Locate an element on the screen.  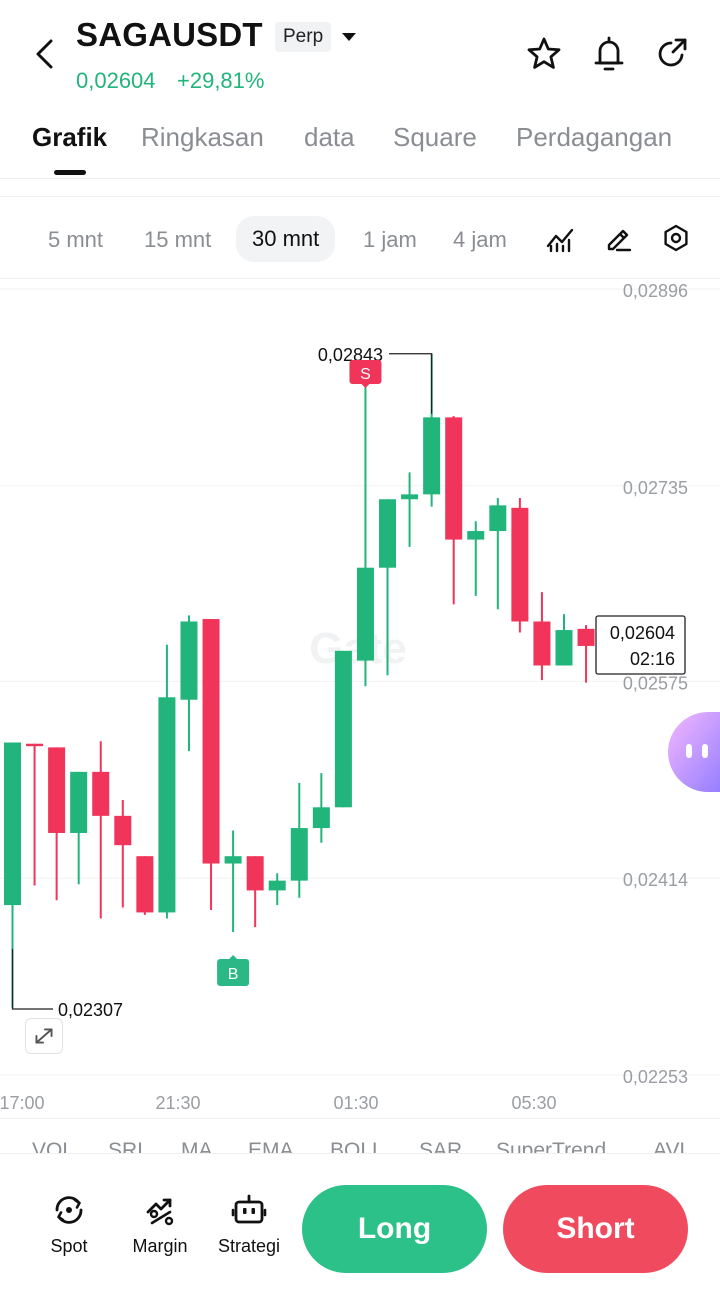
short-button: Short is located at coordinates (595, 1229).